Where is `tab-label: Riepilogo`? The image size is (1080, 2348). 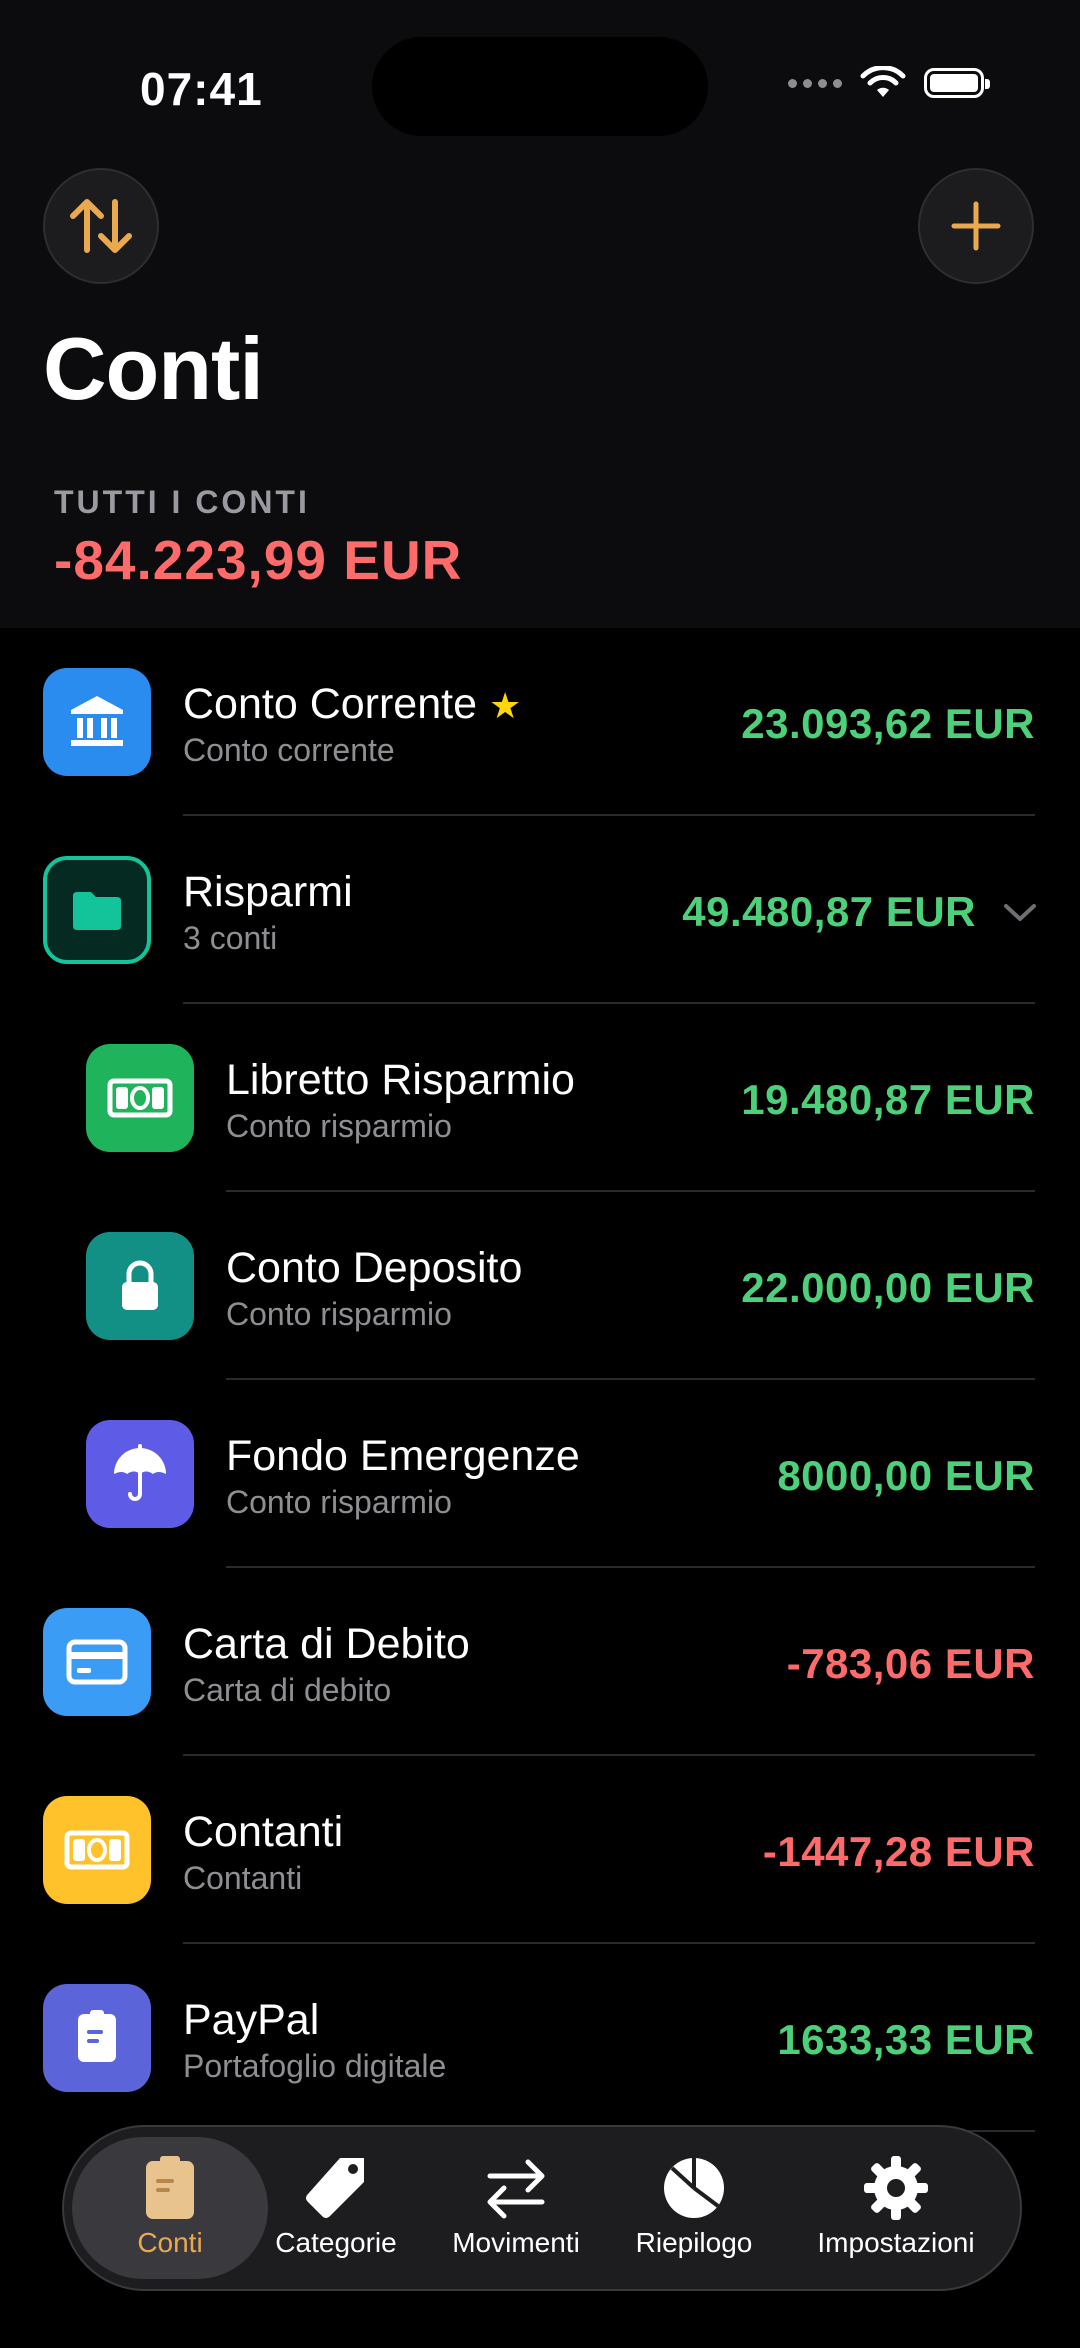 tab-label: Riepilogo is located at coordinates (694, 2242).